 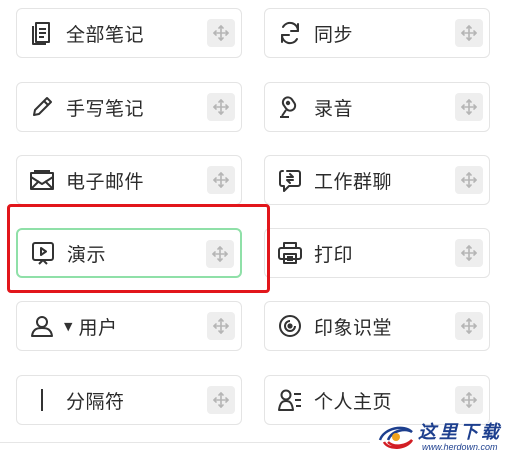 What do you see at coordinates (290, 107) in the screenshot?
I see `microphone-icon` at bounding box center [290, 107].